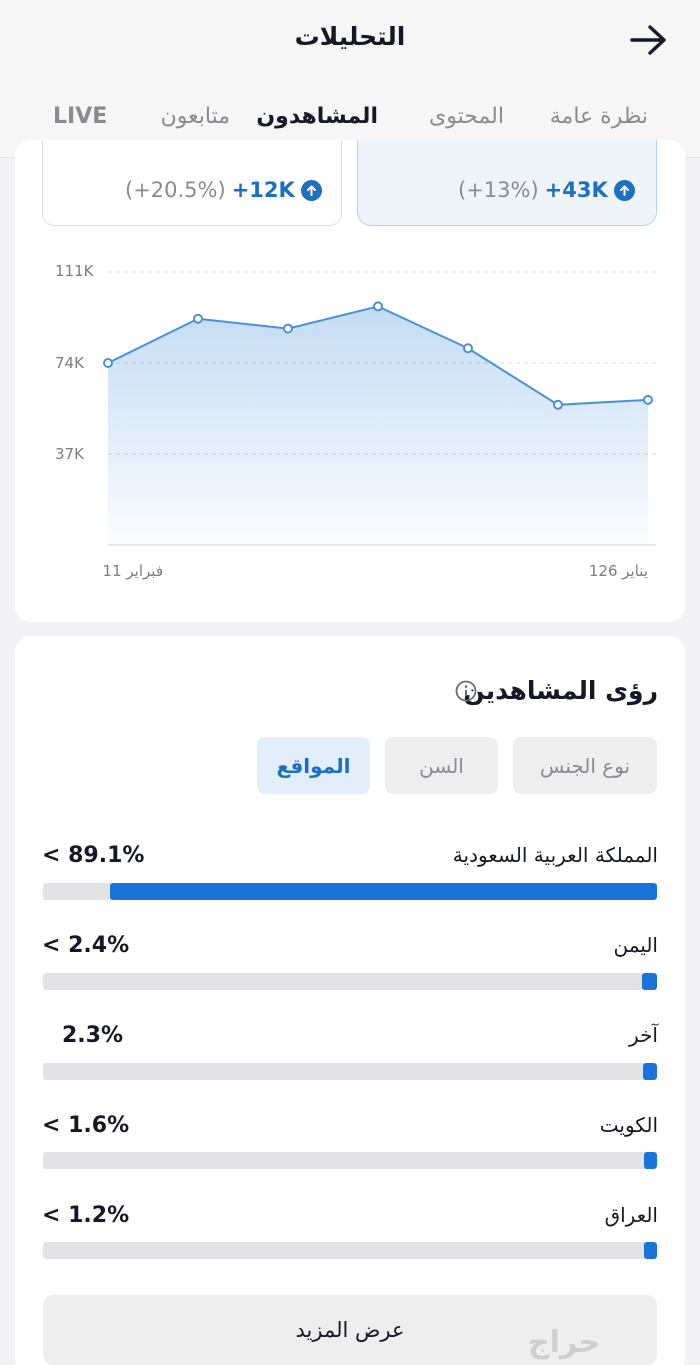 This screenshot has width=700, height=1365. I want to click on x-tick-label-start: فبراير 11, so click(133, 571).